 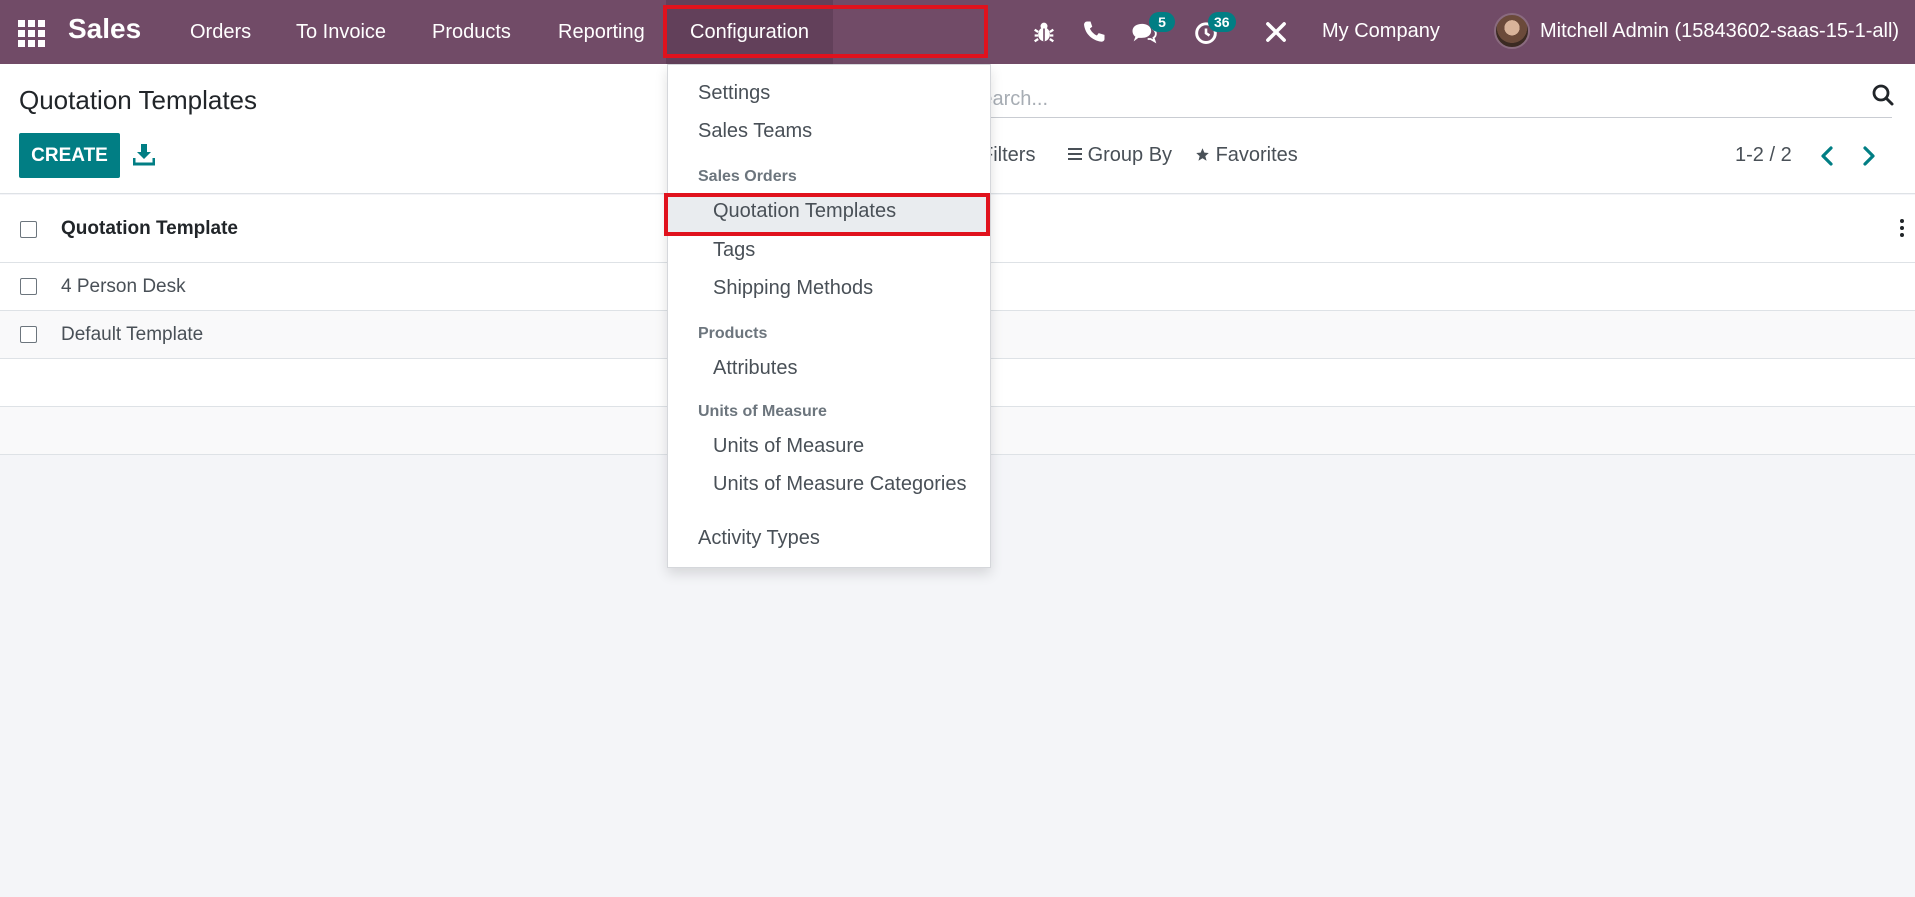 I want to click on activities-badge: 36, so click(x=1222, y=22).